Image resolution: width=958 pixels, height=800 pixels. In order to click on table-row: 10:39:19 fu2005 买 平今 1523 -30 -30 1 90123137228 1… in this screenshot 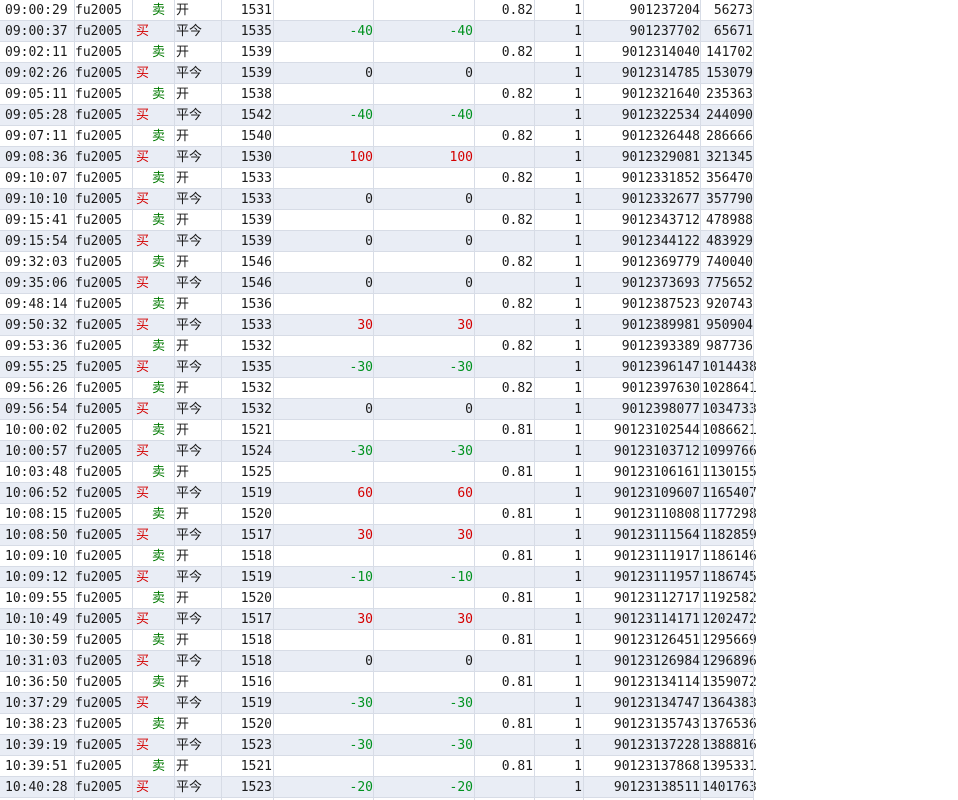, I will do `click(479, 745)`.